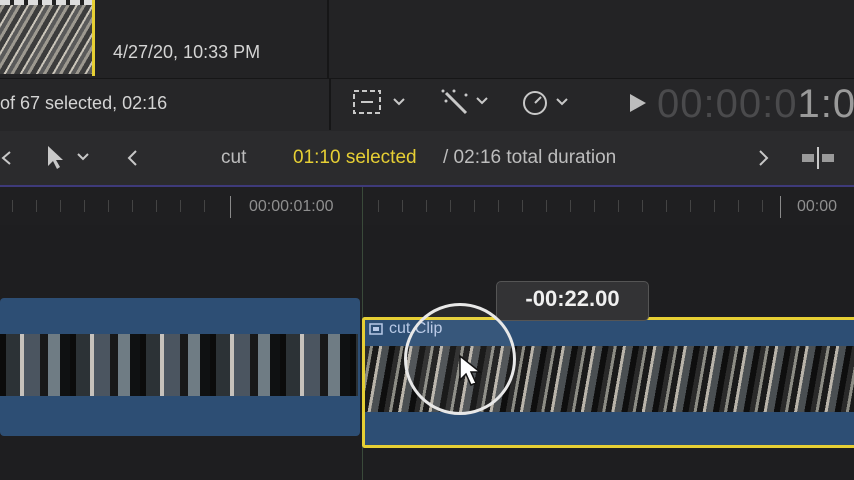 The height and width of the screenshot is (480, 854). I want to click on speedometer-icon, so click(546, 103).